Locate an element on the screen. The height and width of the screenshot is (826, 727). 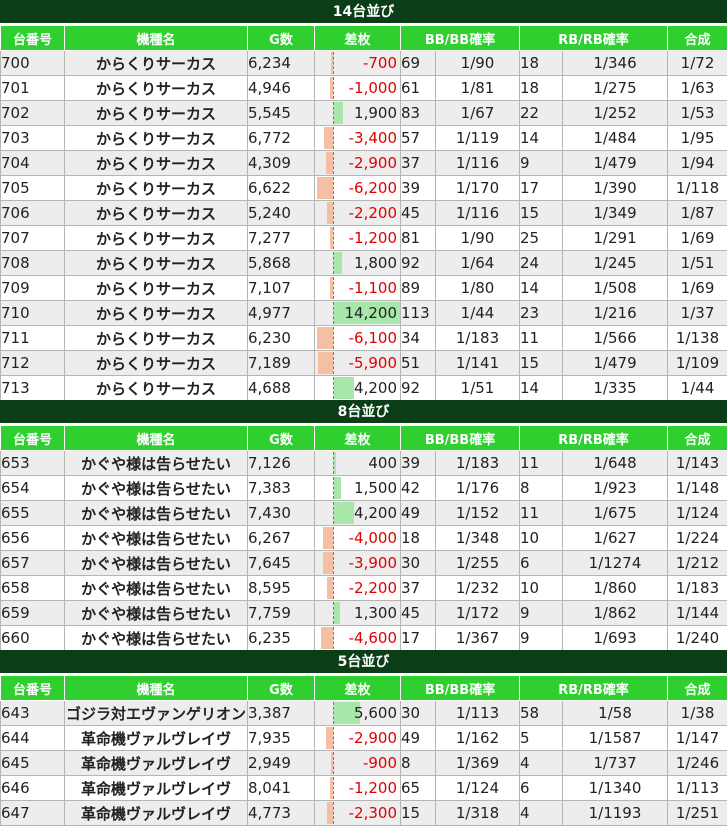
bb-count: 69 is located at coordinates (418, 63).